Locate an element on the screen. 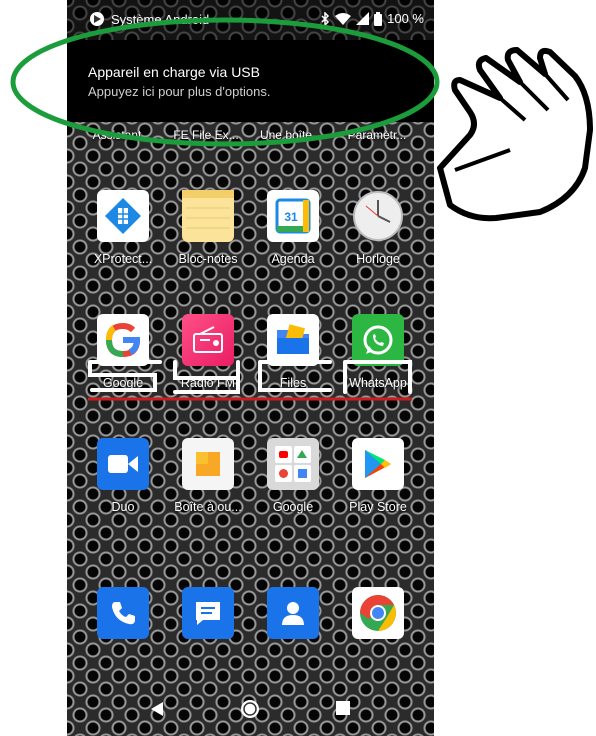 This screenshot has height=736, width=596. label-markup-strokes is located at coordinates (250, 377).